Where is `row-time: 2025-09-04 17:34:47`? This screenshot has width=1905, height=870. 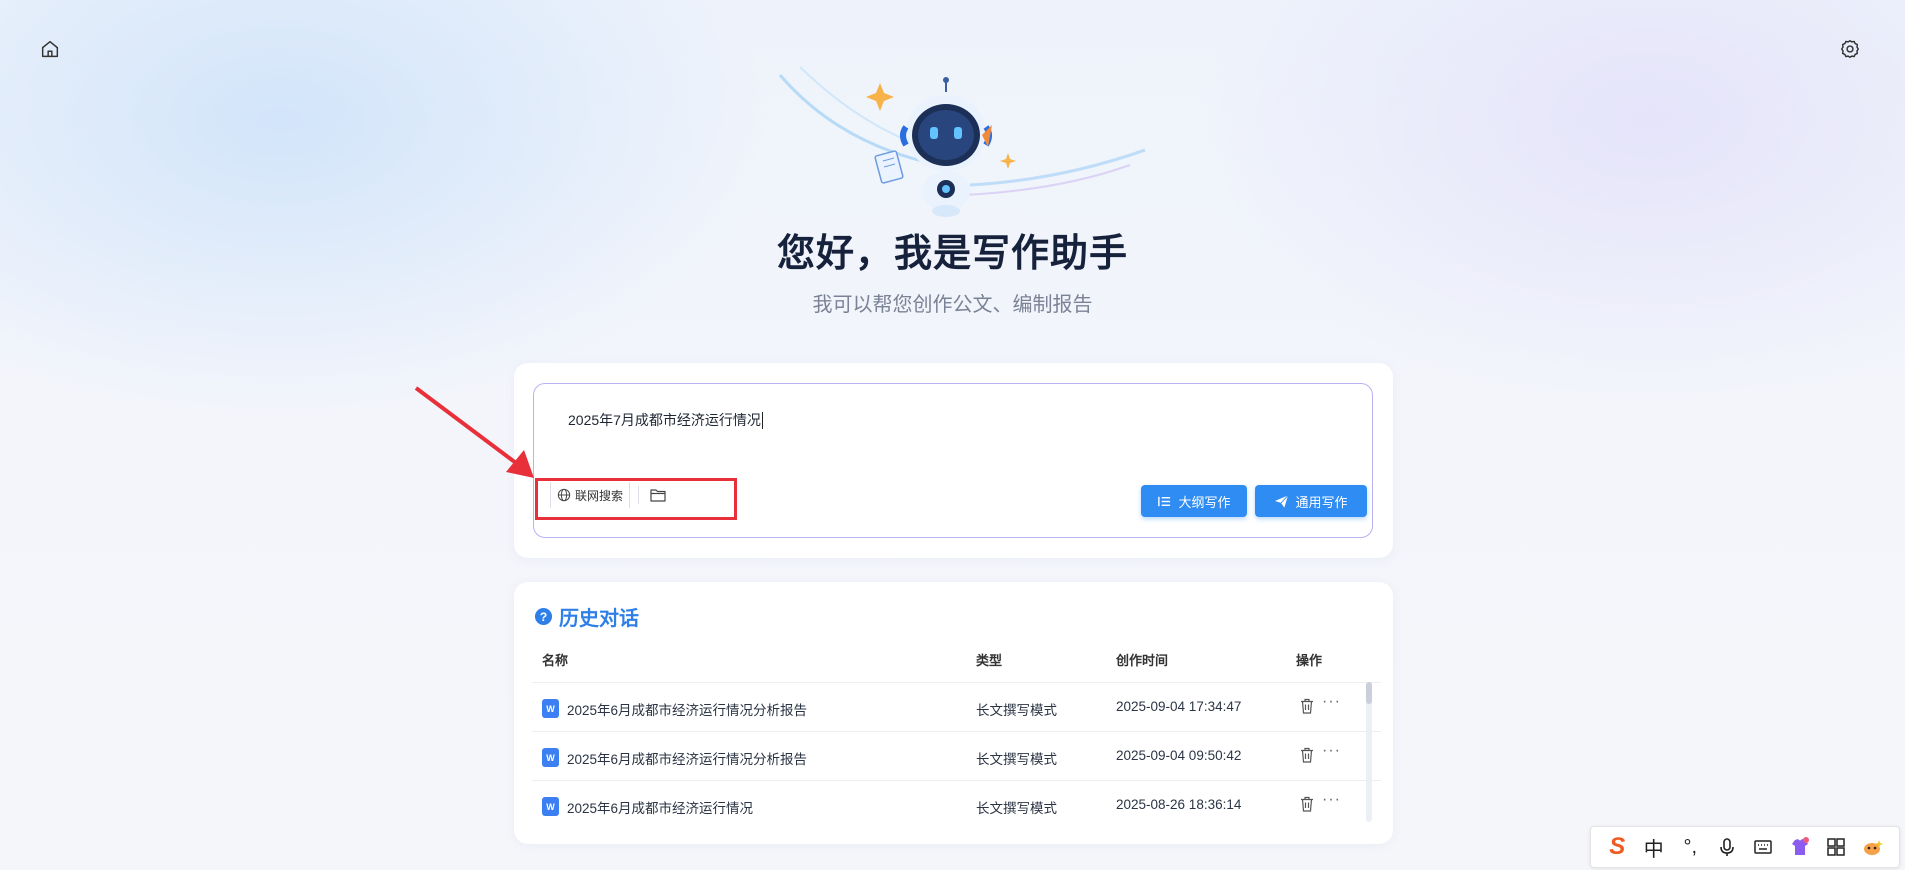
row-time: 2025-09-04 17:34:47 is located at coordinates (1179, 706).